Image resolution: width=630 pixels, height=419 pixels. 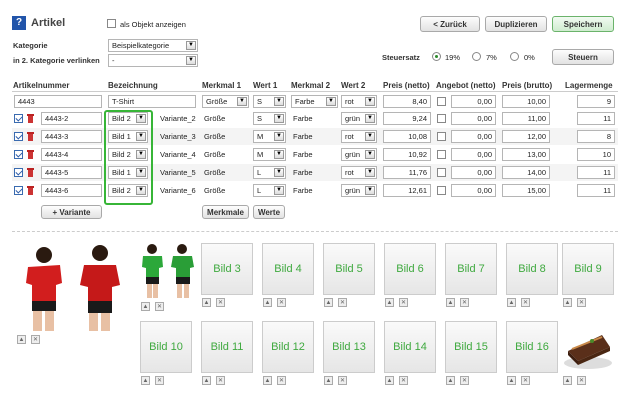 I want to click on price-net-input: 8,40, so click(x=407, y=101).